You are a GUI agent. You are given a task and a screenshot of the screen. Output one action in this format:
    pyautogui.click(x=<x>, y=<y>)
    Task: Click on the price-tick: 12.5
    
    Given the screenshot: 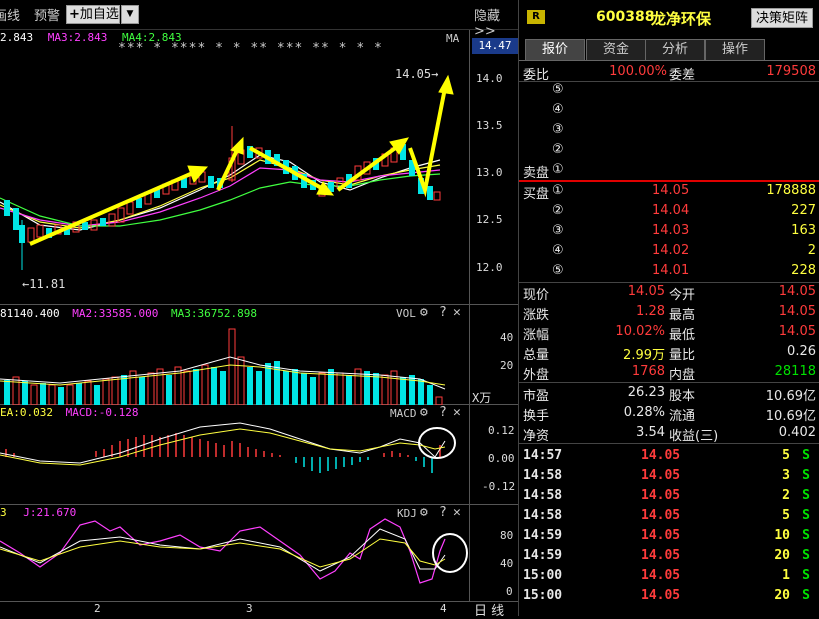 What is the action you would take?
    pyautogui.click(x=489, y=219)
    